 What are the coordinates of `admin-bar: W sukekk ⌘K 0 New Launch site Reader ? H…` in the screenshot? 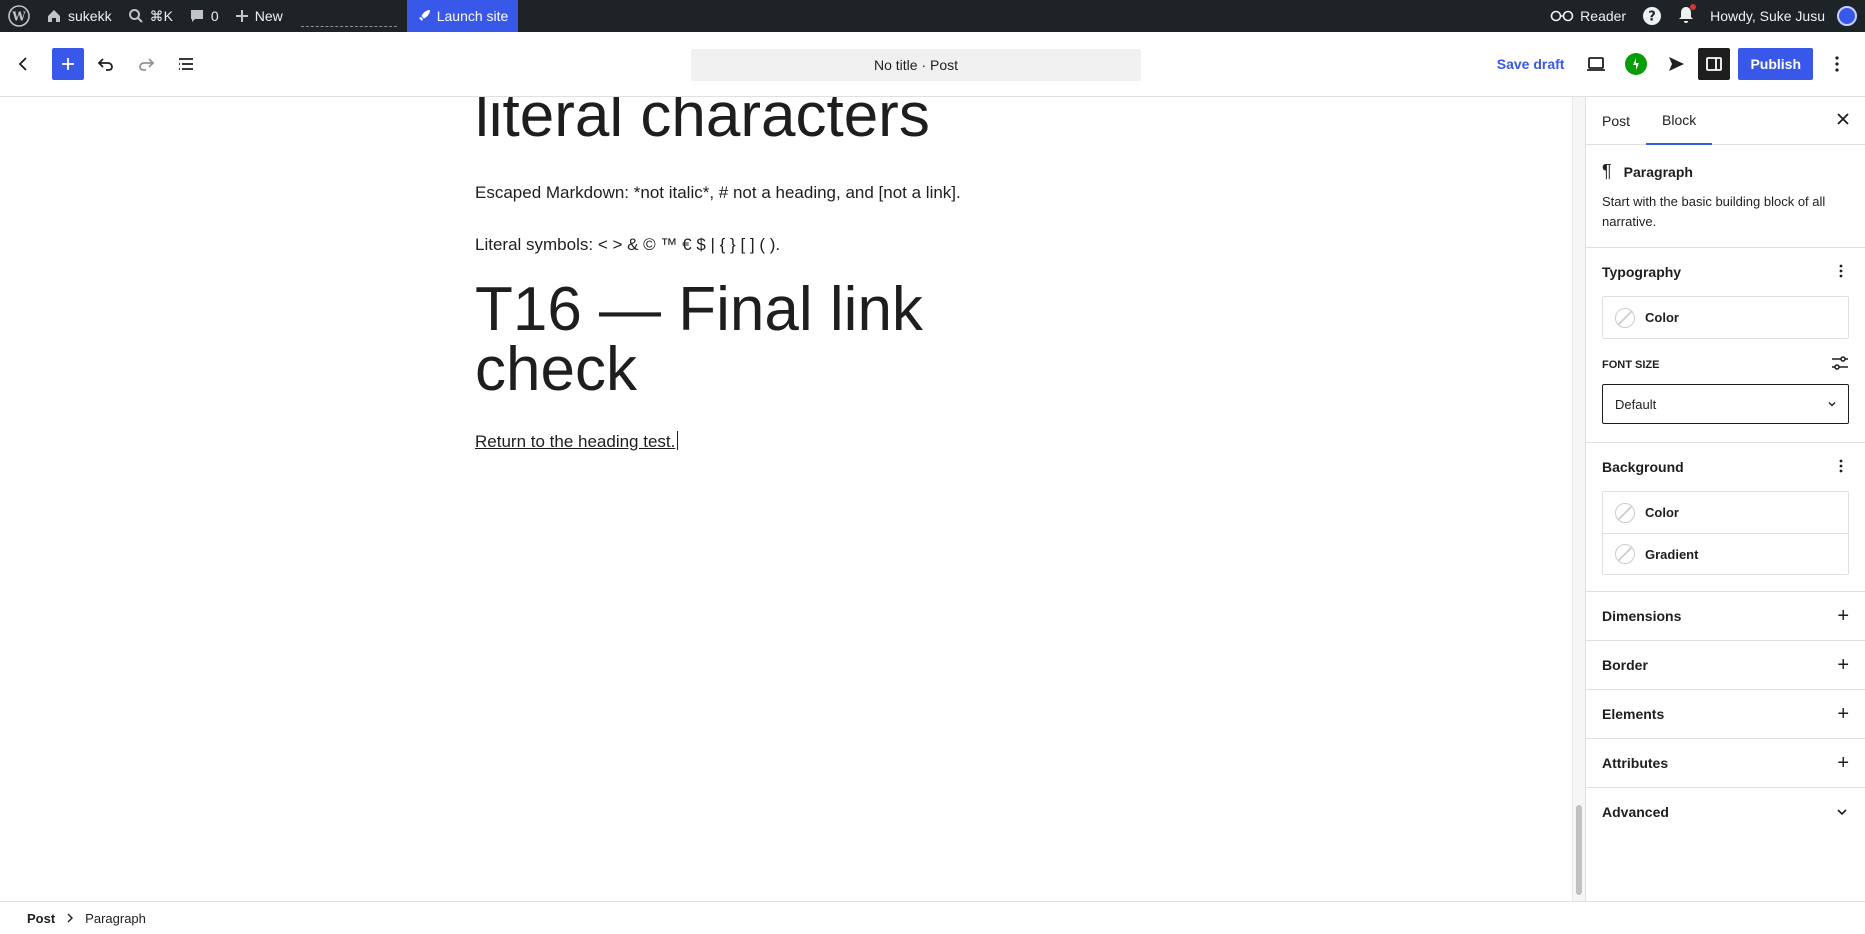 It's located at (932, 16).